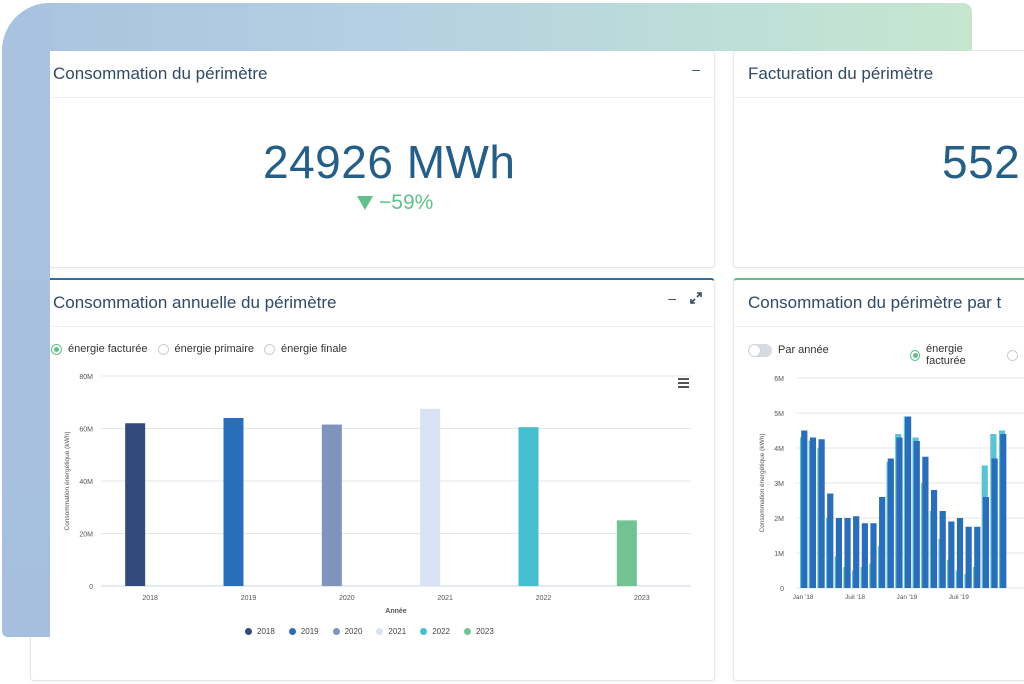  I want to click on legend-label: 2018, so click(266, 631).